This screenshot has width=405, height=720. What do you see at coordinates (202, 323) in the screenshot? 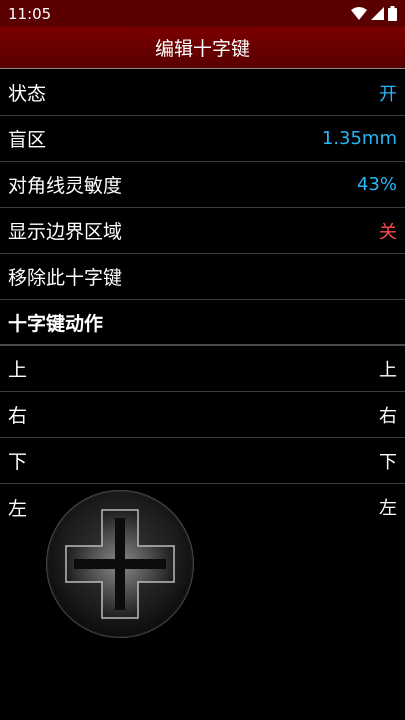
I see `actions-section-header: 十字键动作` at bounding box center [202, 323].